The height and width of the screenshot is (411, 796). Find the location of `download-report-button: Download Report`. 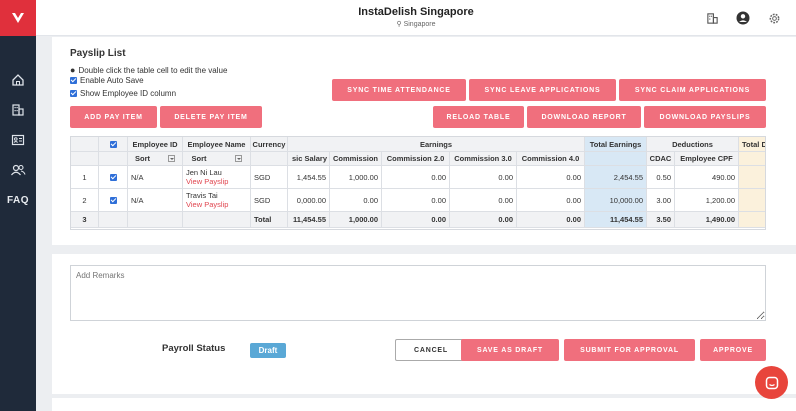

download-report-button: Download Report is located at coordinates (584, 117).